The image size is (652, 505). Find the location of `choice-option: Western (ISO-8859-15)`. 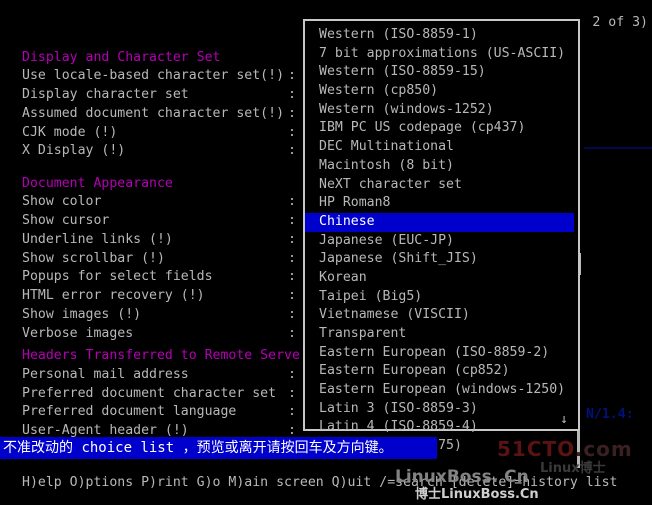

choice-option: Western (ISO-8859-15) is located at coordinates (441, 72).